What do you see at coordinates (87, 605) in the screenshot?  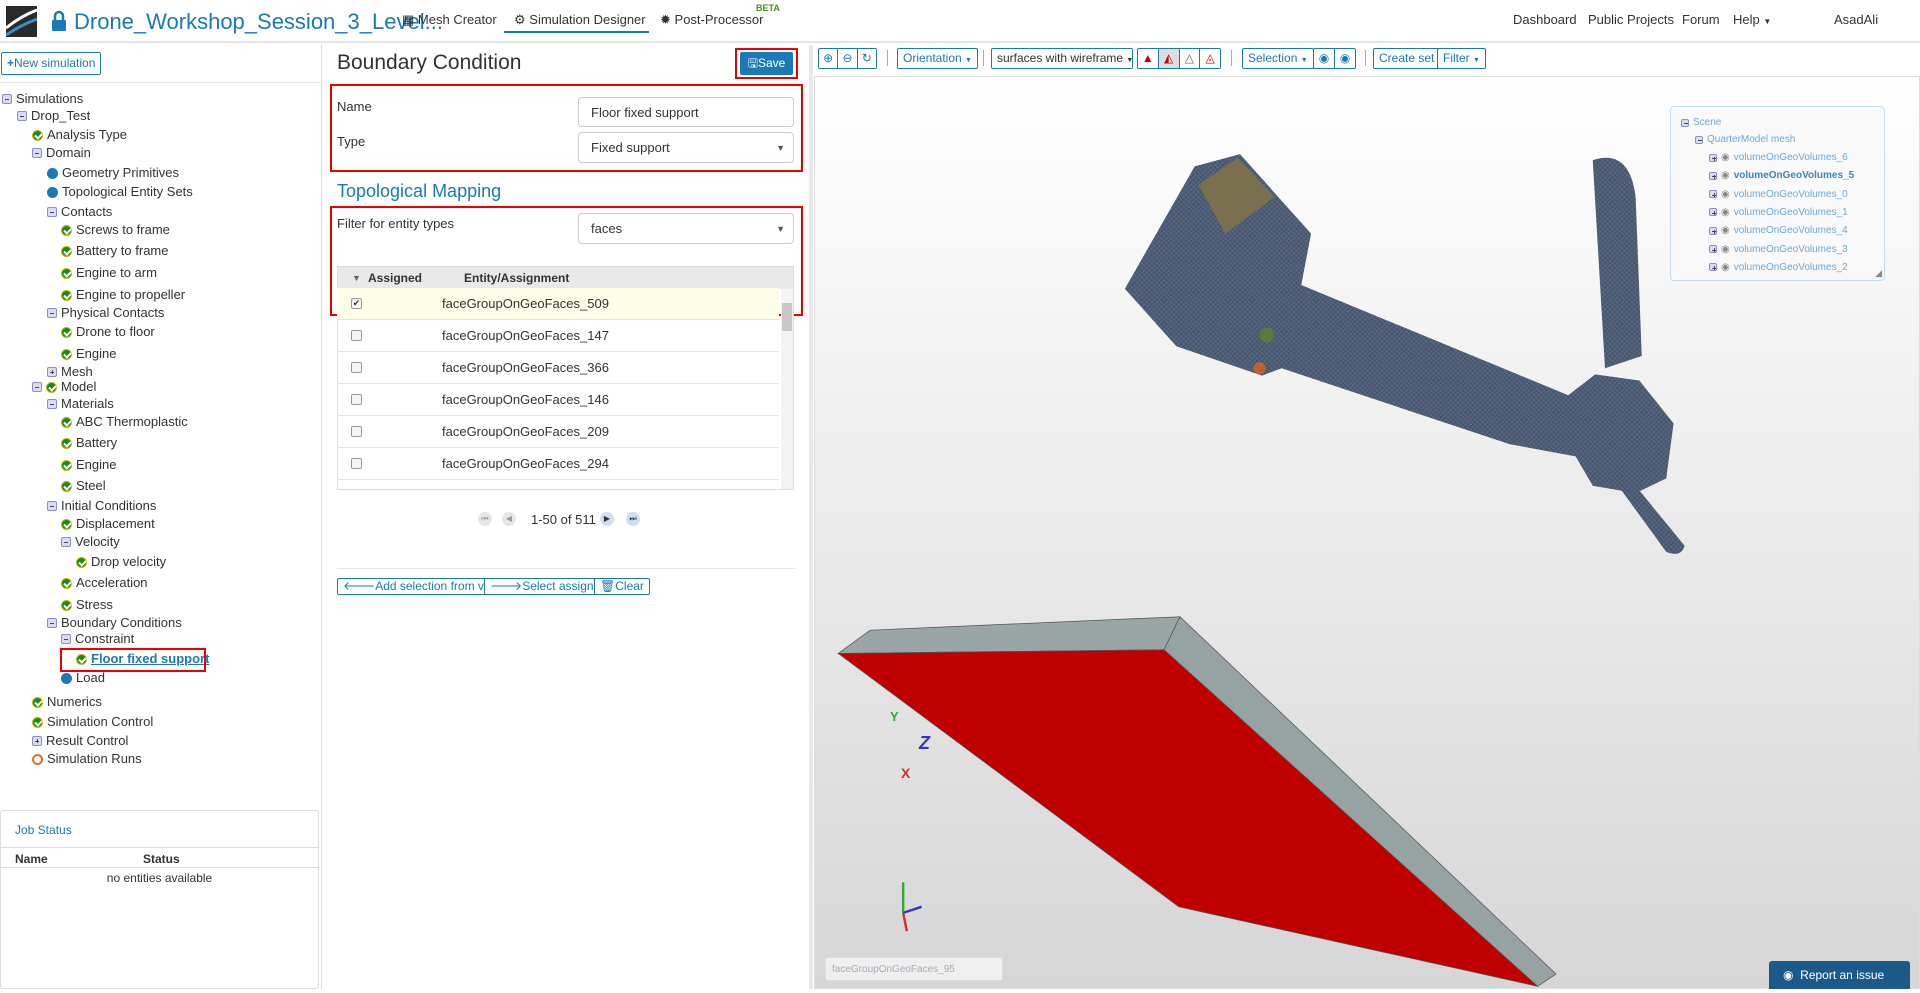 I see `tree-item: Stress` at bounding box center [87, 605].